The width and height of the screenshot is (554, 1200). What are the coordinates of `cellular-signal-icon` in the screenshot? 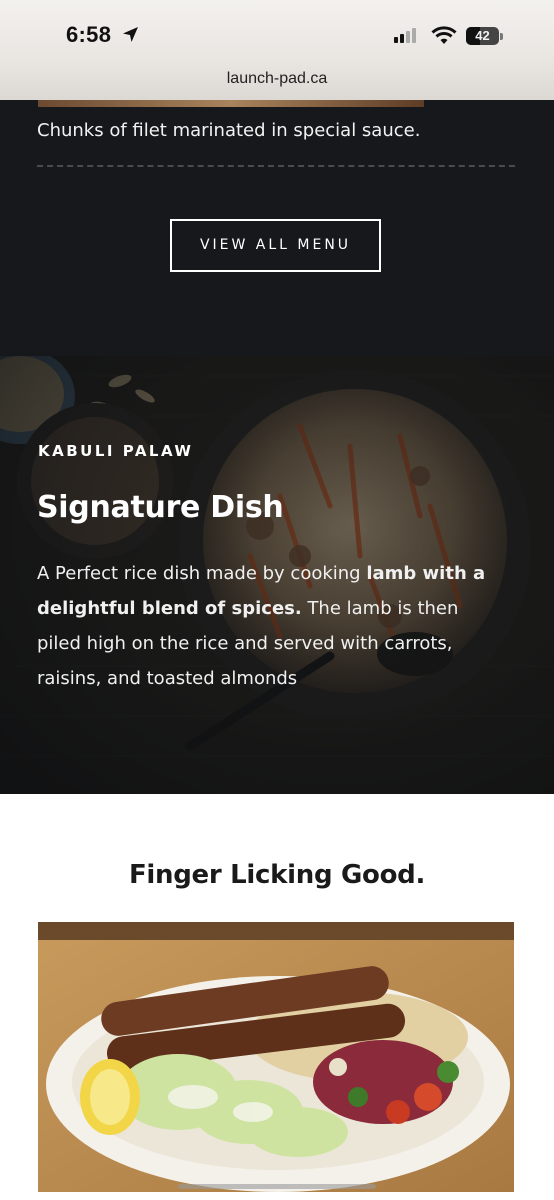 It's located at (405, 35).